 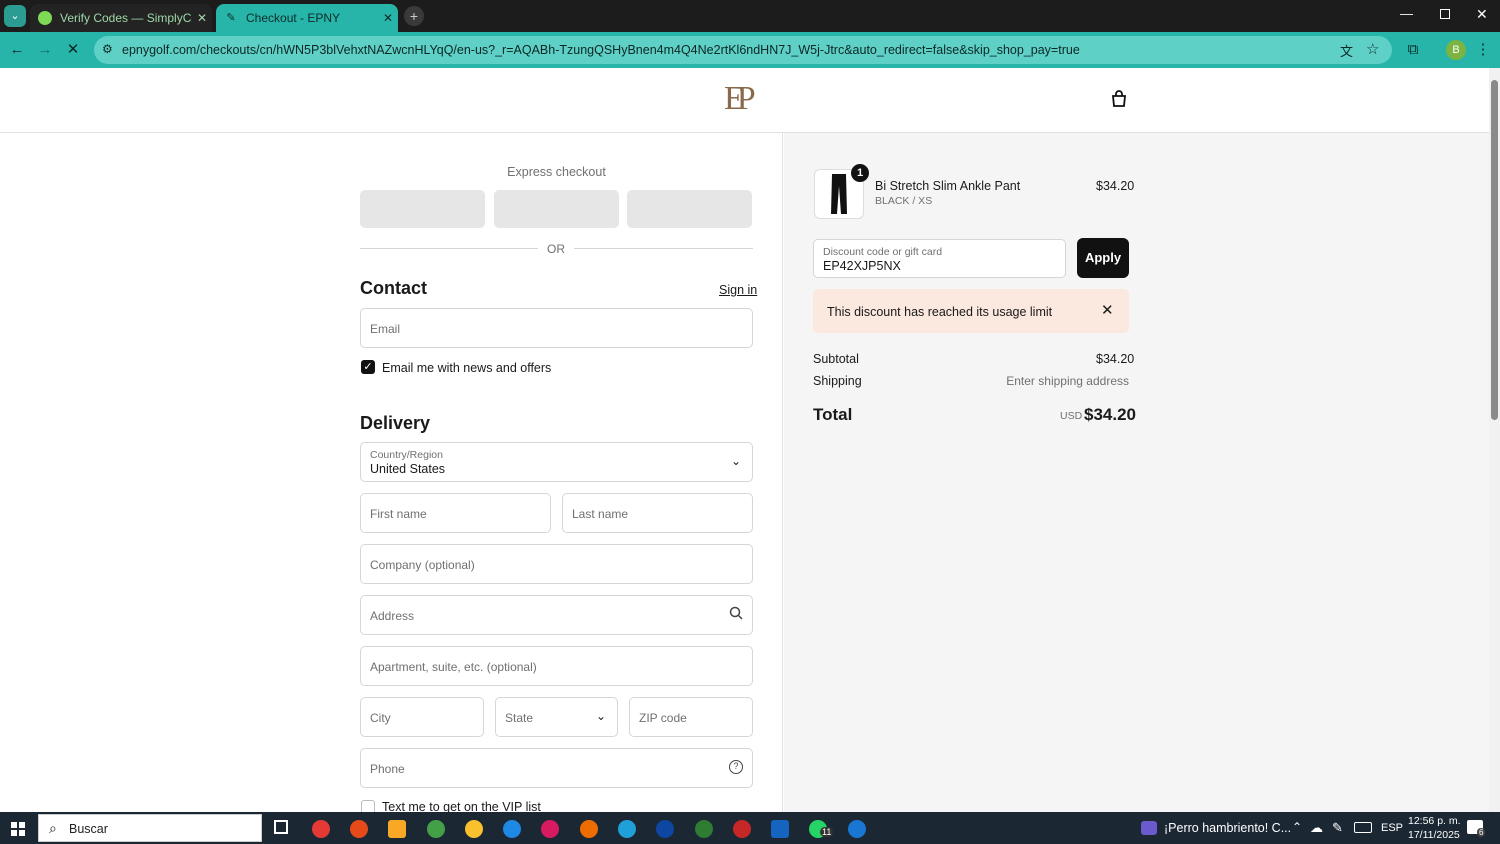 I want to click on state-placeholder: State, so click(x=519, y=718).